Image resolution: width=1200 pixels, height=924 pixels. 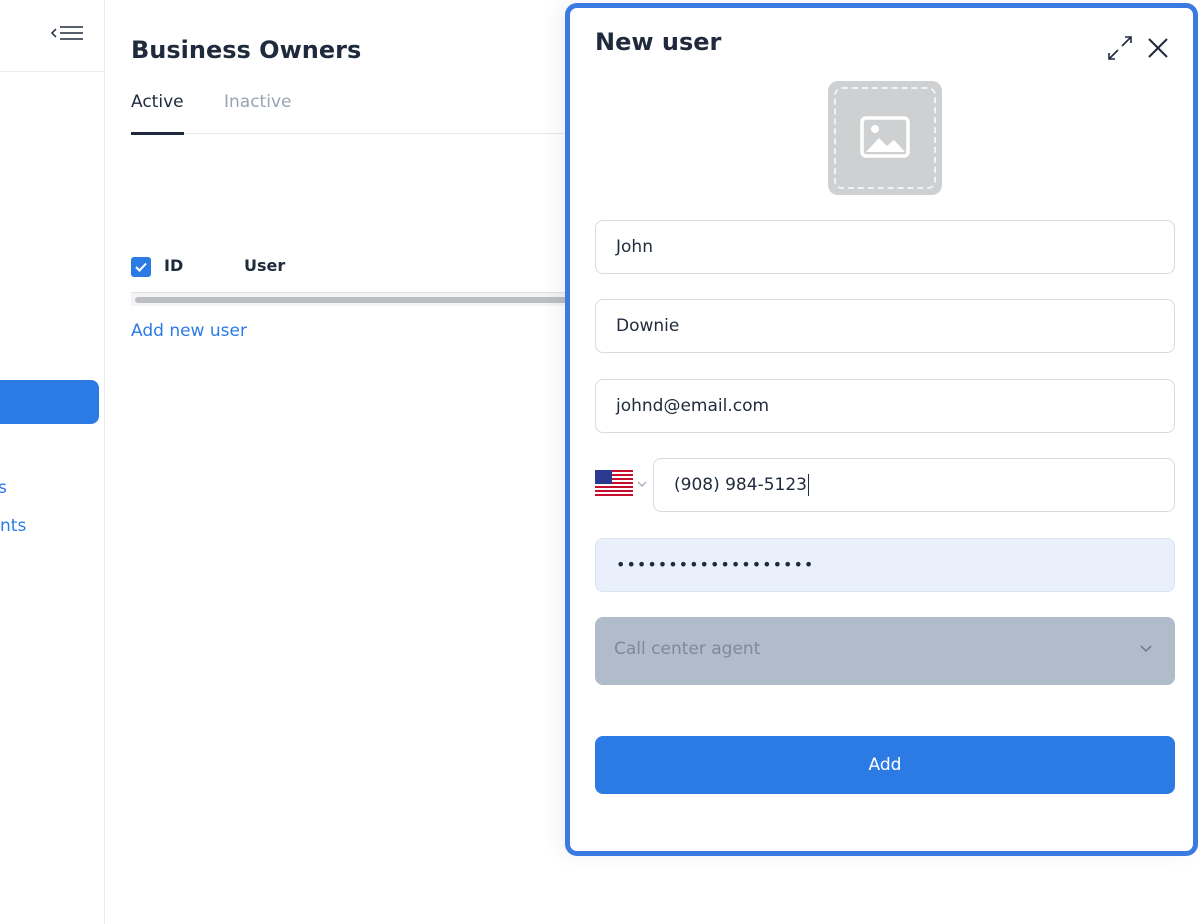 I want to click on role-select-value: Call center agent, so click(x=687, y=649).